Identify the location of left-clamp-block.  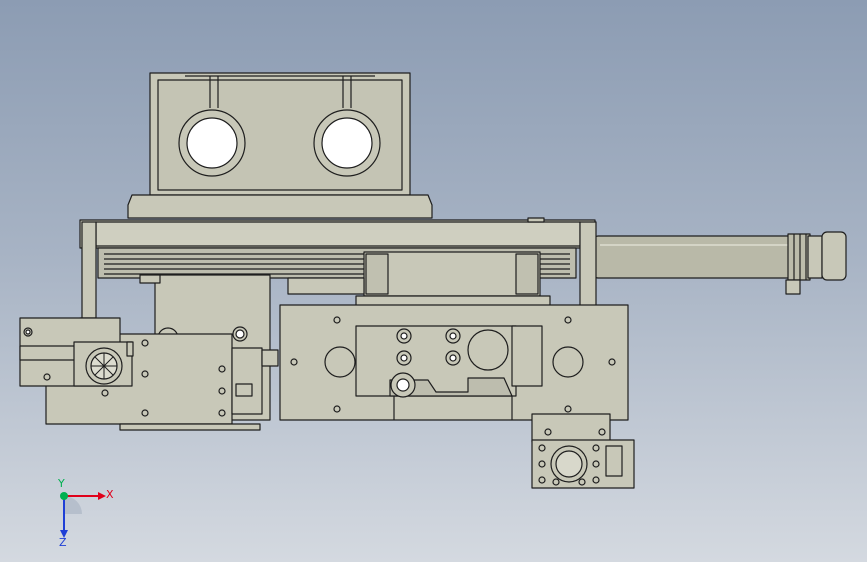
(76, 352).